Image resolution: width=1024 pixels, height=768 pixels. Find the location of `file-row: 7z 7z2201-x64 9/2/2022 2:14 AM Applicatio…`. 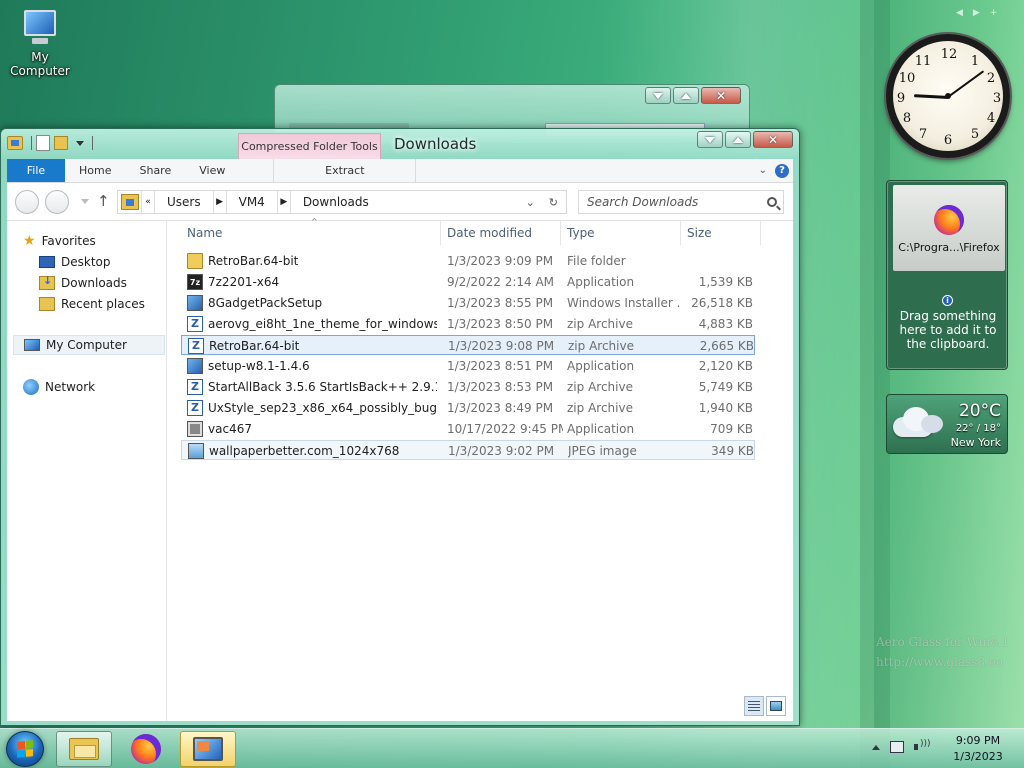

file-row: 7z 7z2201-x64 9/2/2022 2:14 AM Applicatio… is located at coordinates (468, 282).